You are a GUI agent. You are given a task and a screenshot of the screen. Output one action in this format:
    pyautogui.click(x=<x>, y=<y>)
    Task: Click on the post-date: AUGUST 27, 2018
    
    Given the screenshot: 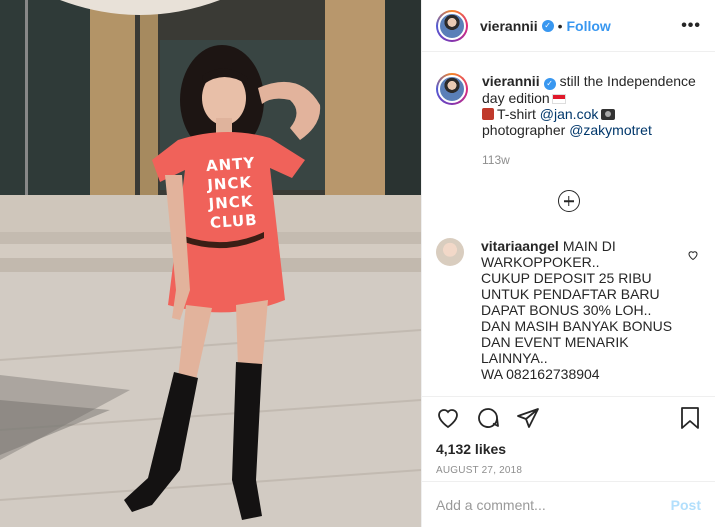 What is the action you would take?
    pyautogui.click(x=568, y=470)
    